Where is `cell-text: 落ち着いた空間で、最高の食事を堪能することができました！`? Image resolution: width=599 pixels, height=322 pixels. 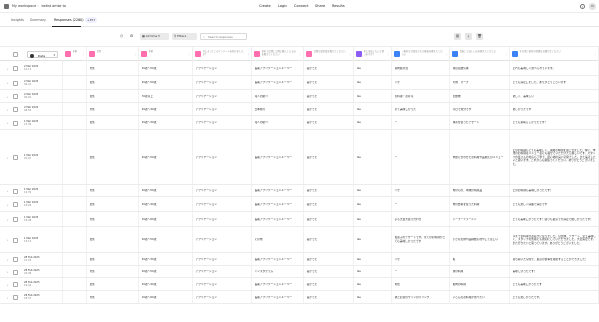
cell-text: 落ち着いた空間で、最高の食事を堪能することができました！ is located at coordinates (550, 259).